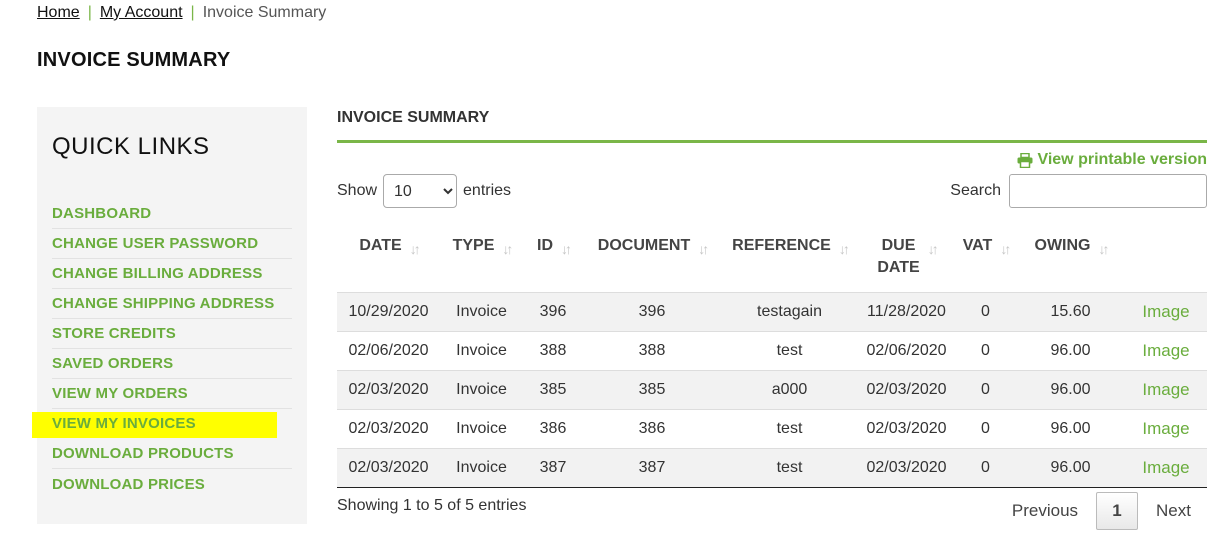 This screenshot has width=1224, height=538. I want to click on search-label: Search, so click(975, 190).